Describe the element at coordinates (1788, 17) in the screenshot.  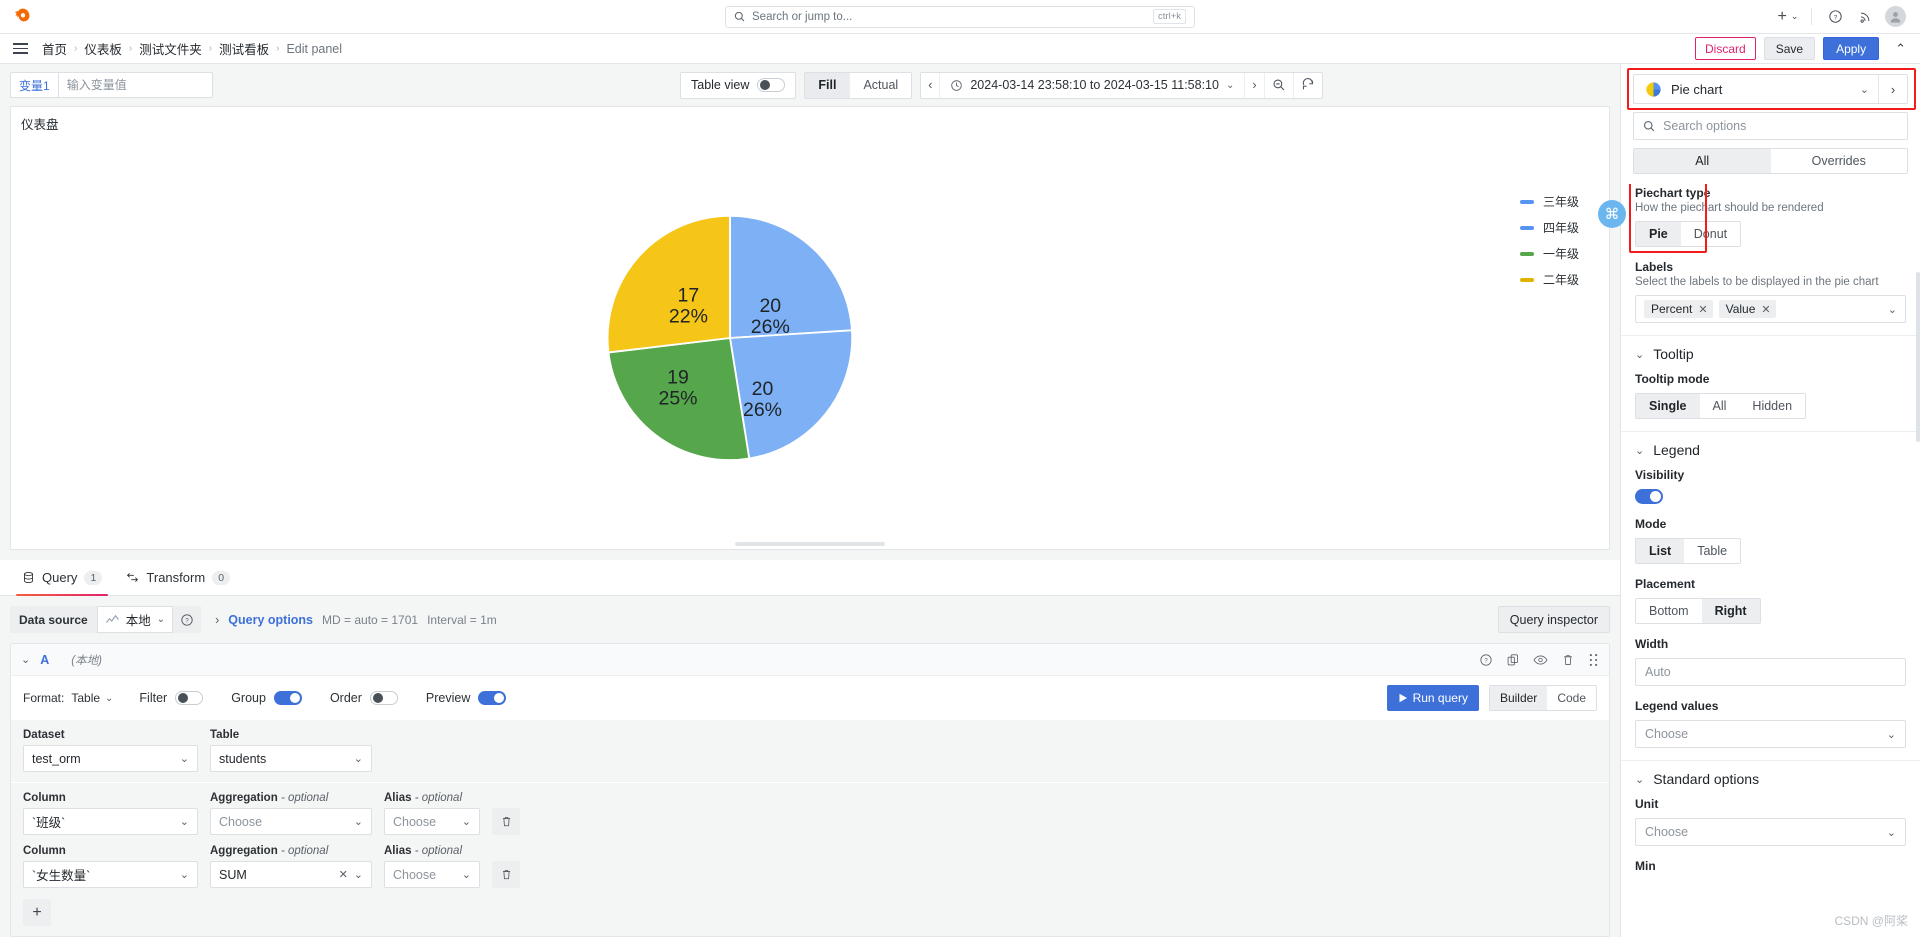
I see `new-menu-button: + ⌄` at that location.